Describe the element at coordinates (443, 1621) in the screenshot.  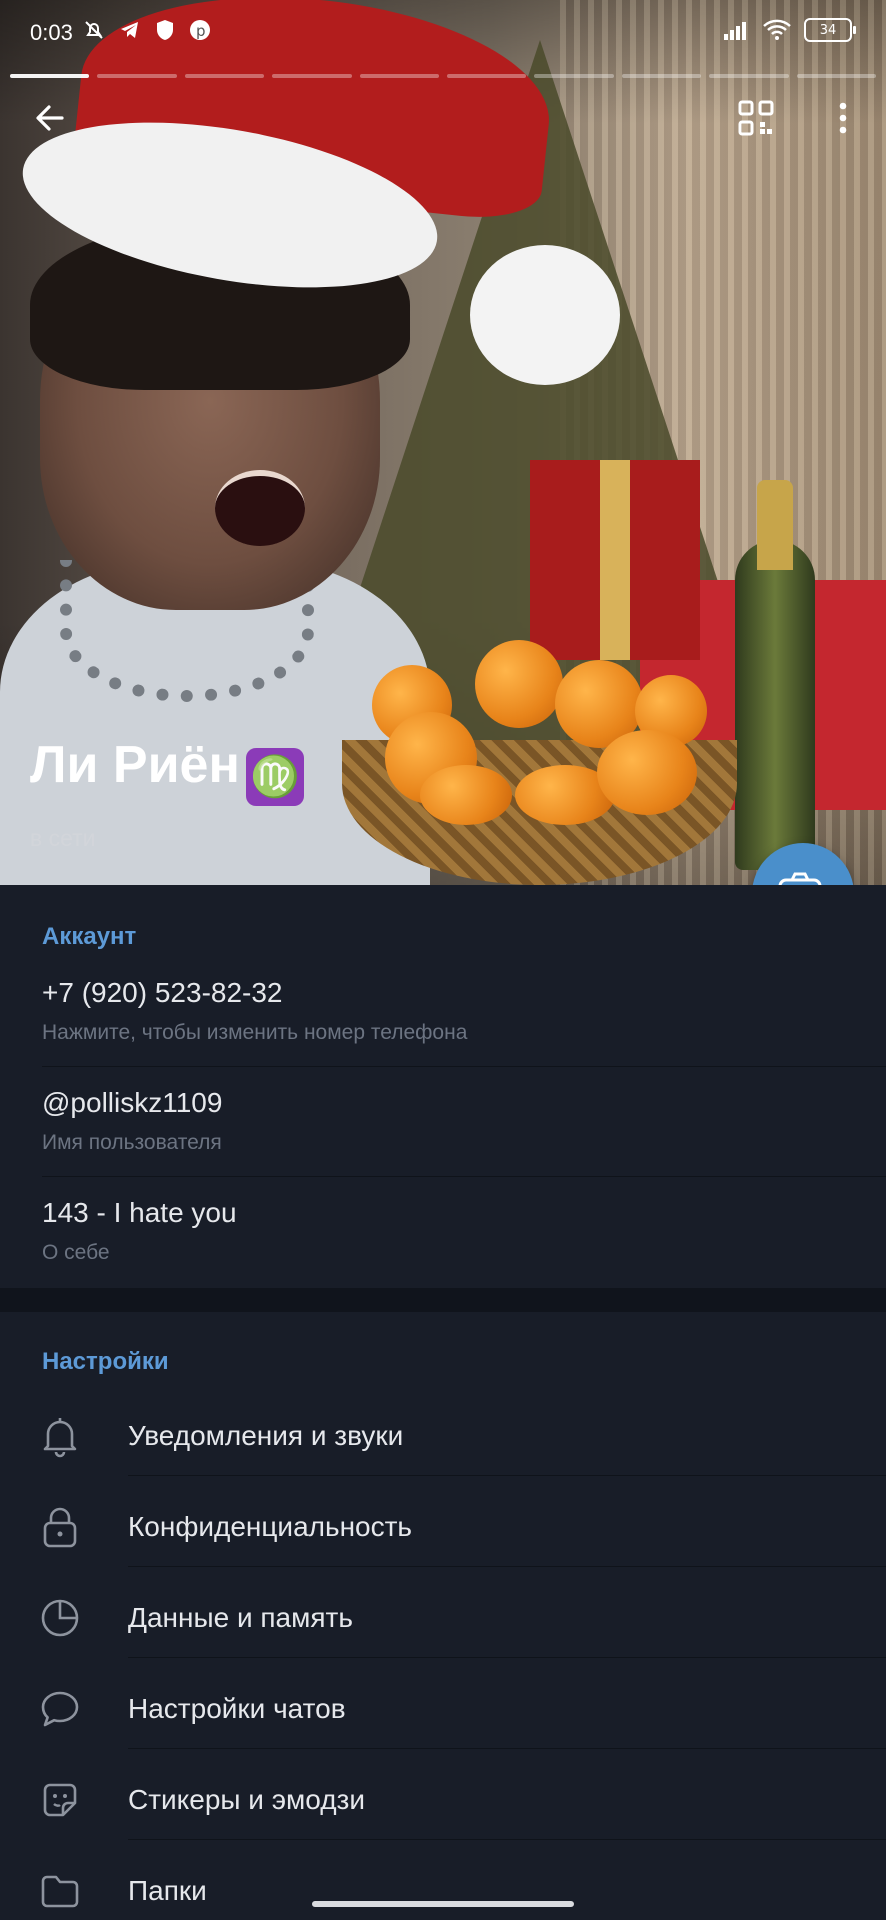
I see `settings-item-data-storage: Данные и память` at that location.